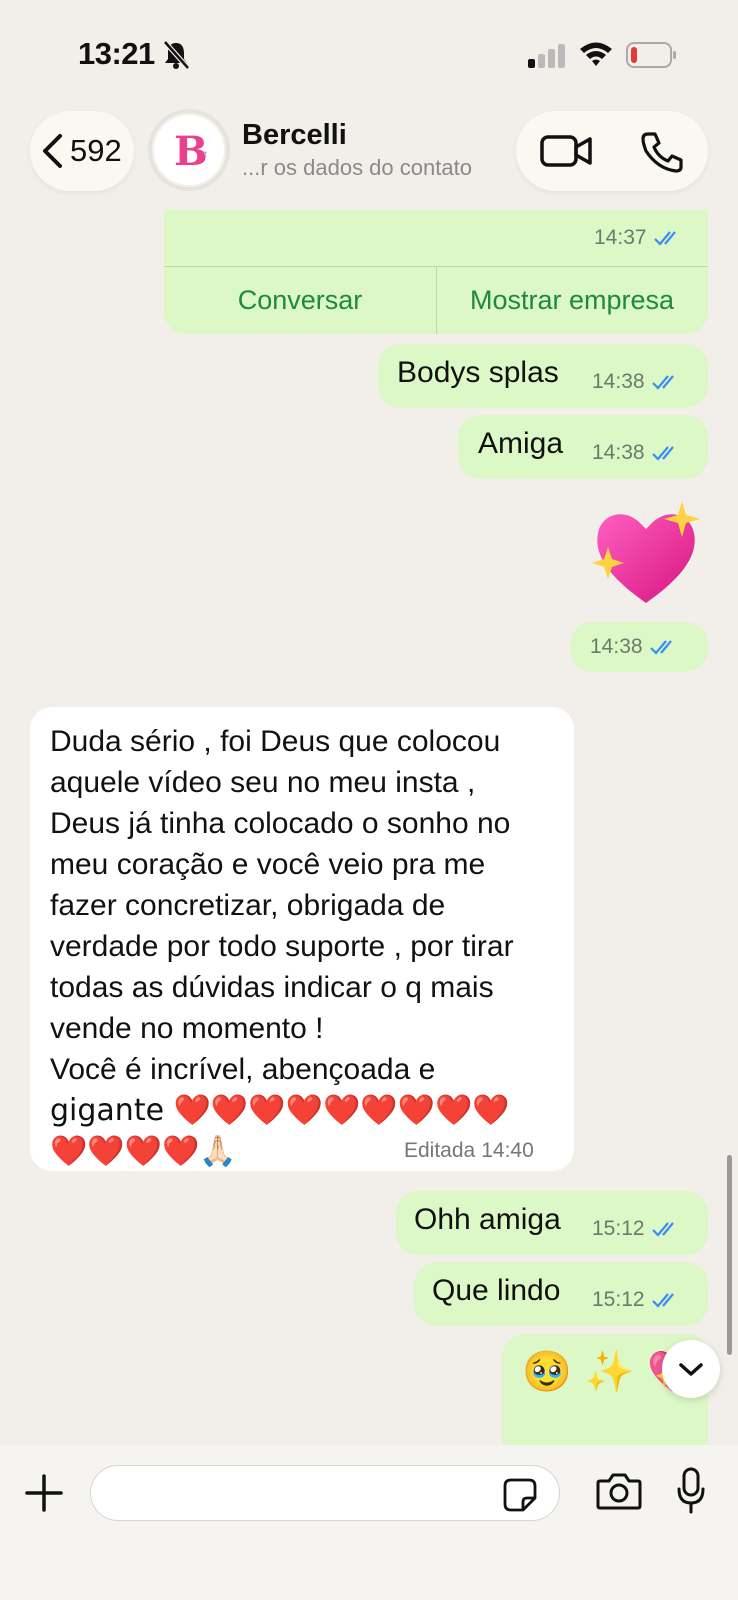 This screenshot has width=738, height=1600. I want to click on message-line: meu coração e você veio pra me, so click(268, 864).